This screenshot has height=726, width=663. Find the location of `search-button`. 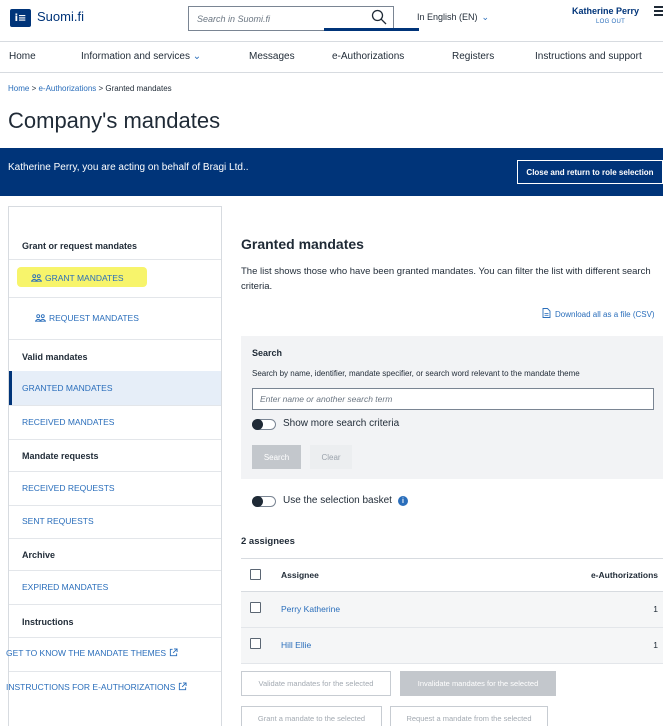

search-button is located at coordinates (379, 18).